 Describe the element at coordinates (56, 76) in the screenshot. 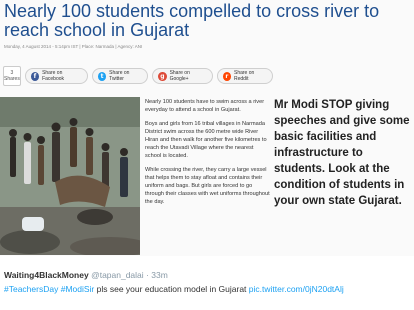

I see `facebook-share-button: f Share on Facebook` at that location.